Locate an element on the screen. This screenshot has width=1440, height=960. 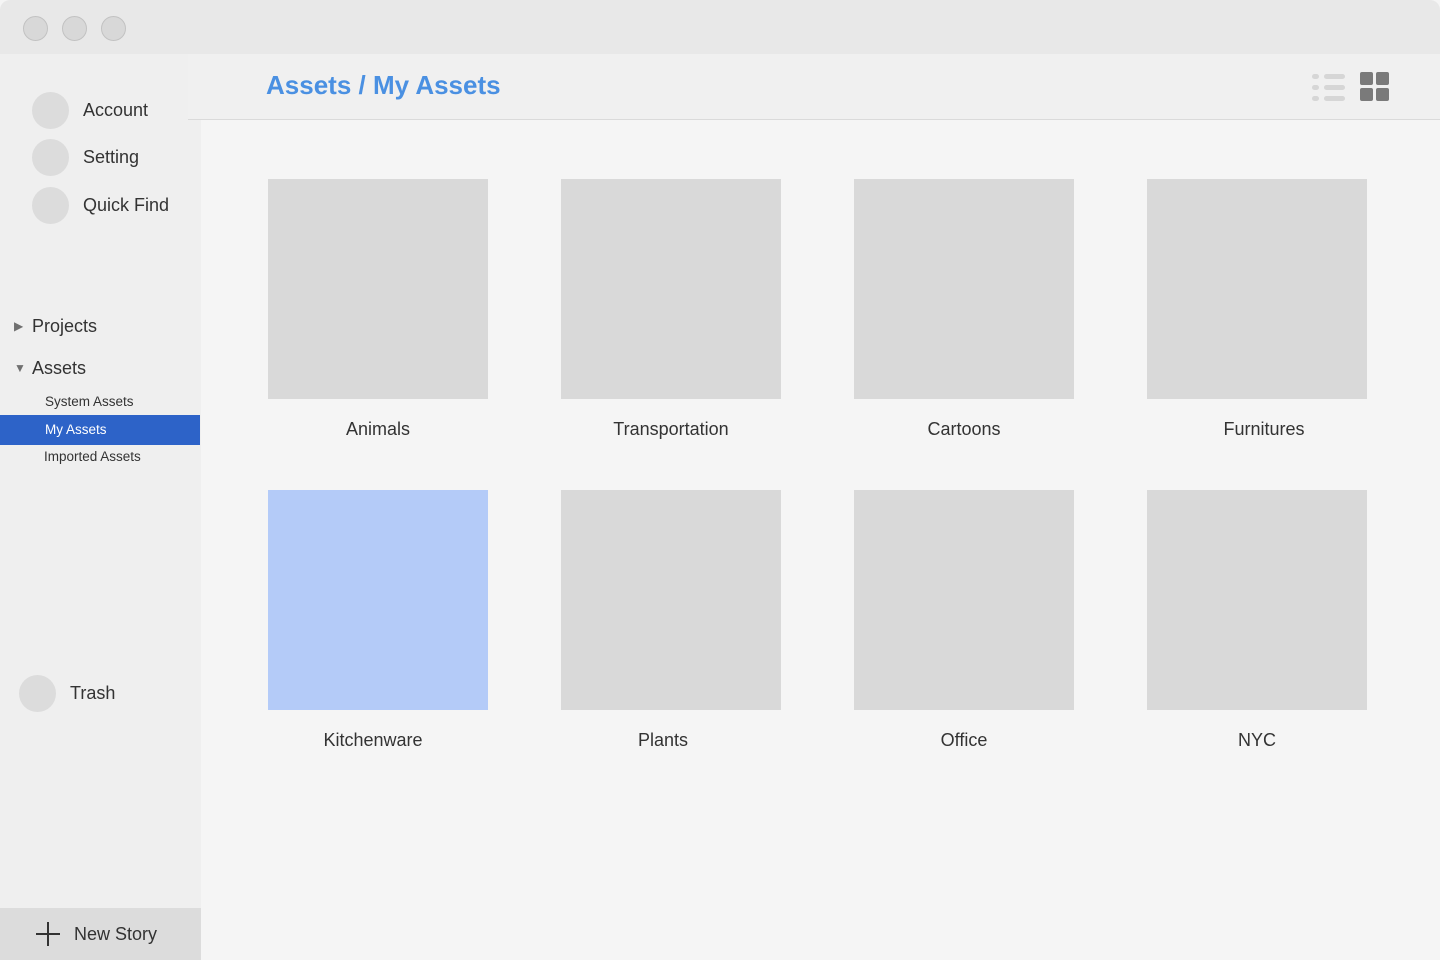
trash-icon is located at coordinates (37, 693).